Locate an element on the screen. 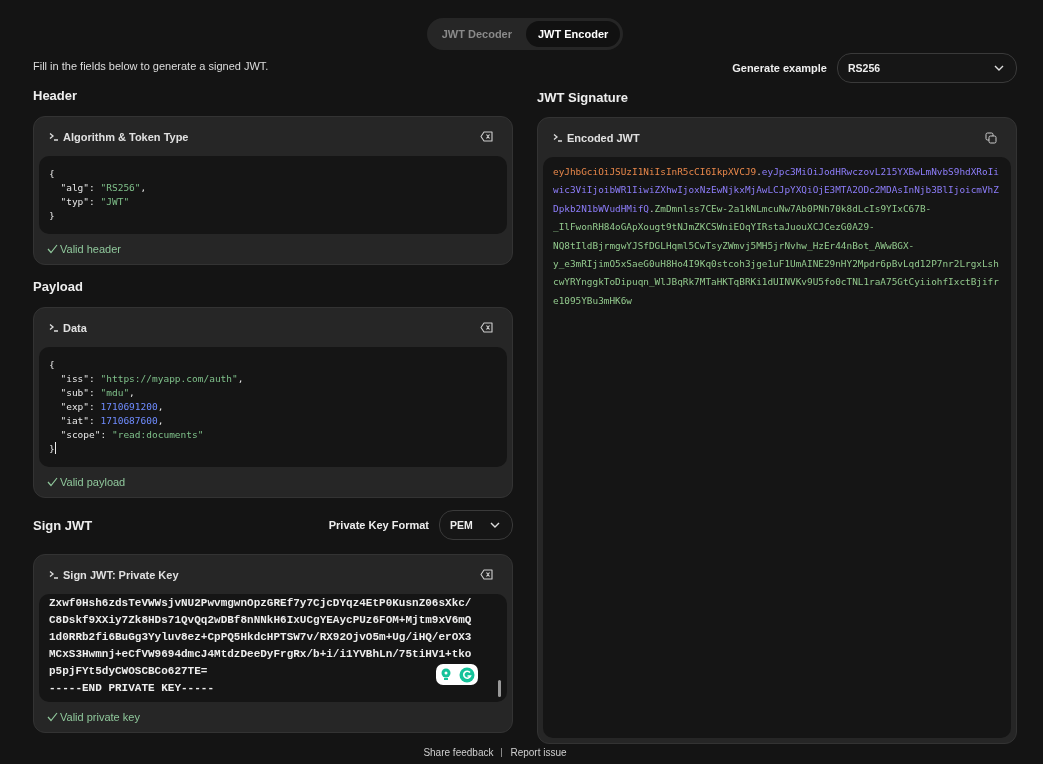 The height and width of the screenshot is (764, 1043). code-line: "exp": 1710691200, is located at coordinates (112, 407).